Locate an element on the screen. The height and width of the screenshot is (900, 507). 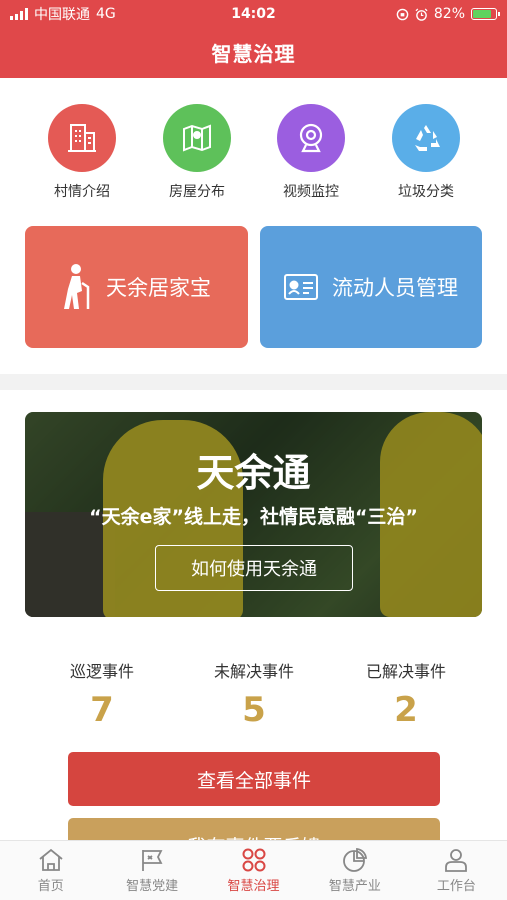
stat-label: 已解决事件 is located at coordinates (405, 671).